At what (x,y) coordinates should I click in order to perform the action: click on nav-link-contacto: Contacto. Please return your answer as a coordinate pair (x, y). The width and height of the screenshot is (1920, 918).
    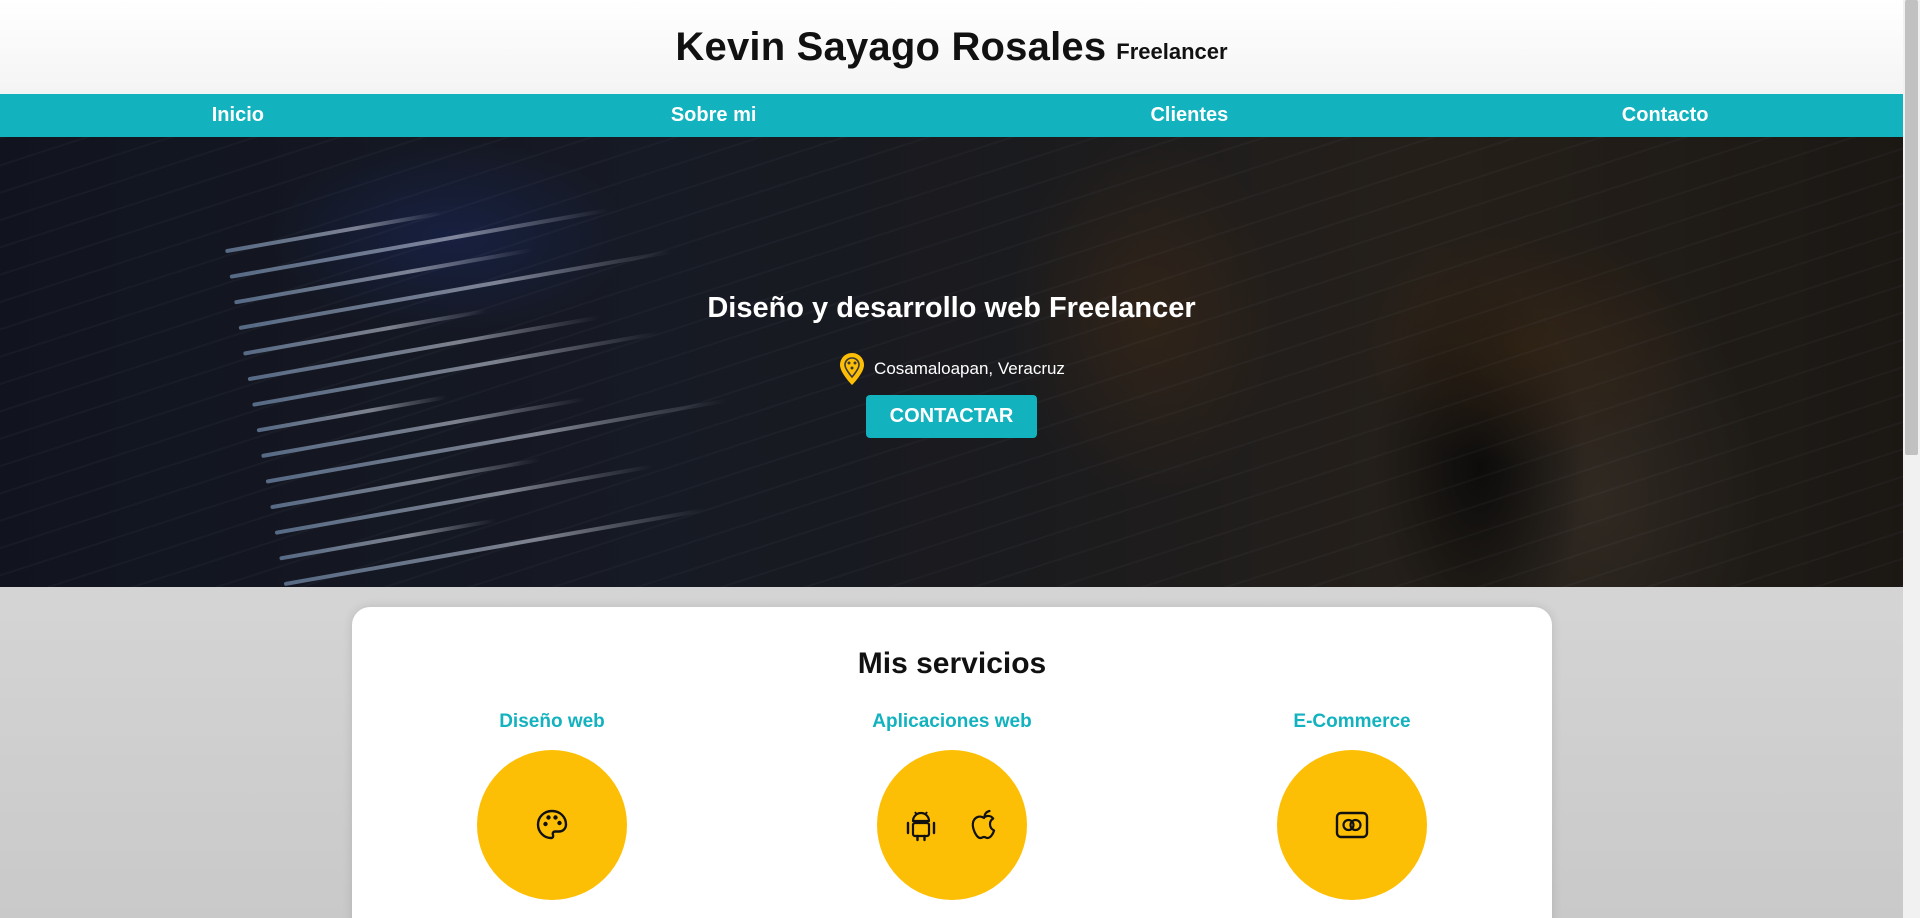
    Looking at the image, I should click on (1665, 115).